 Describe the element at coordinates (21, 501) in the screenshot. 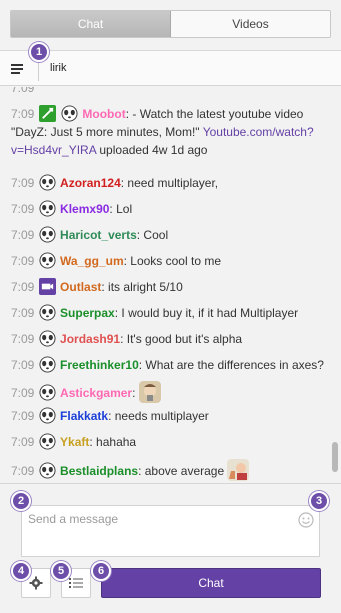

I see `step-badge-2: 2` at that location.